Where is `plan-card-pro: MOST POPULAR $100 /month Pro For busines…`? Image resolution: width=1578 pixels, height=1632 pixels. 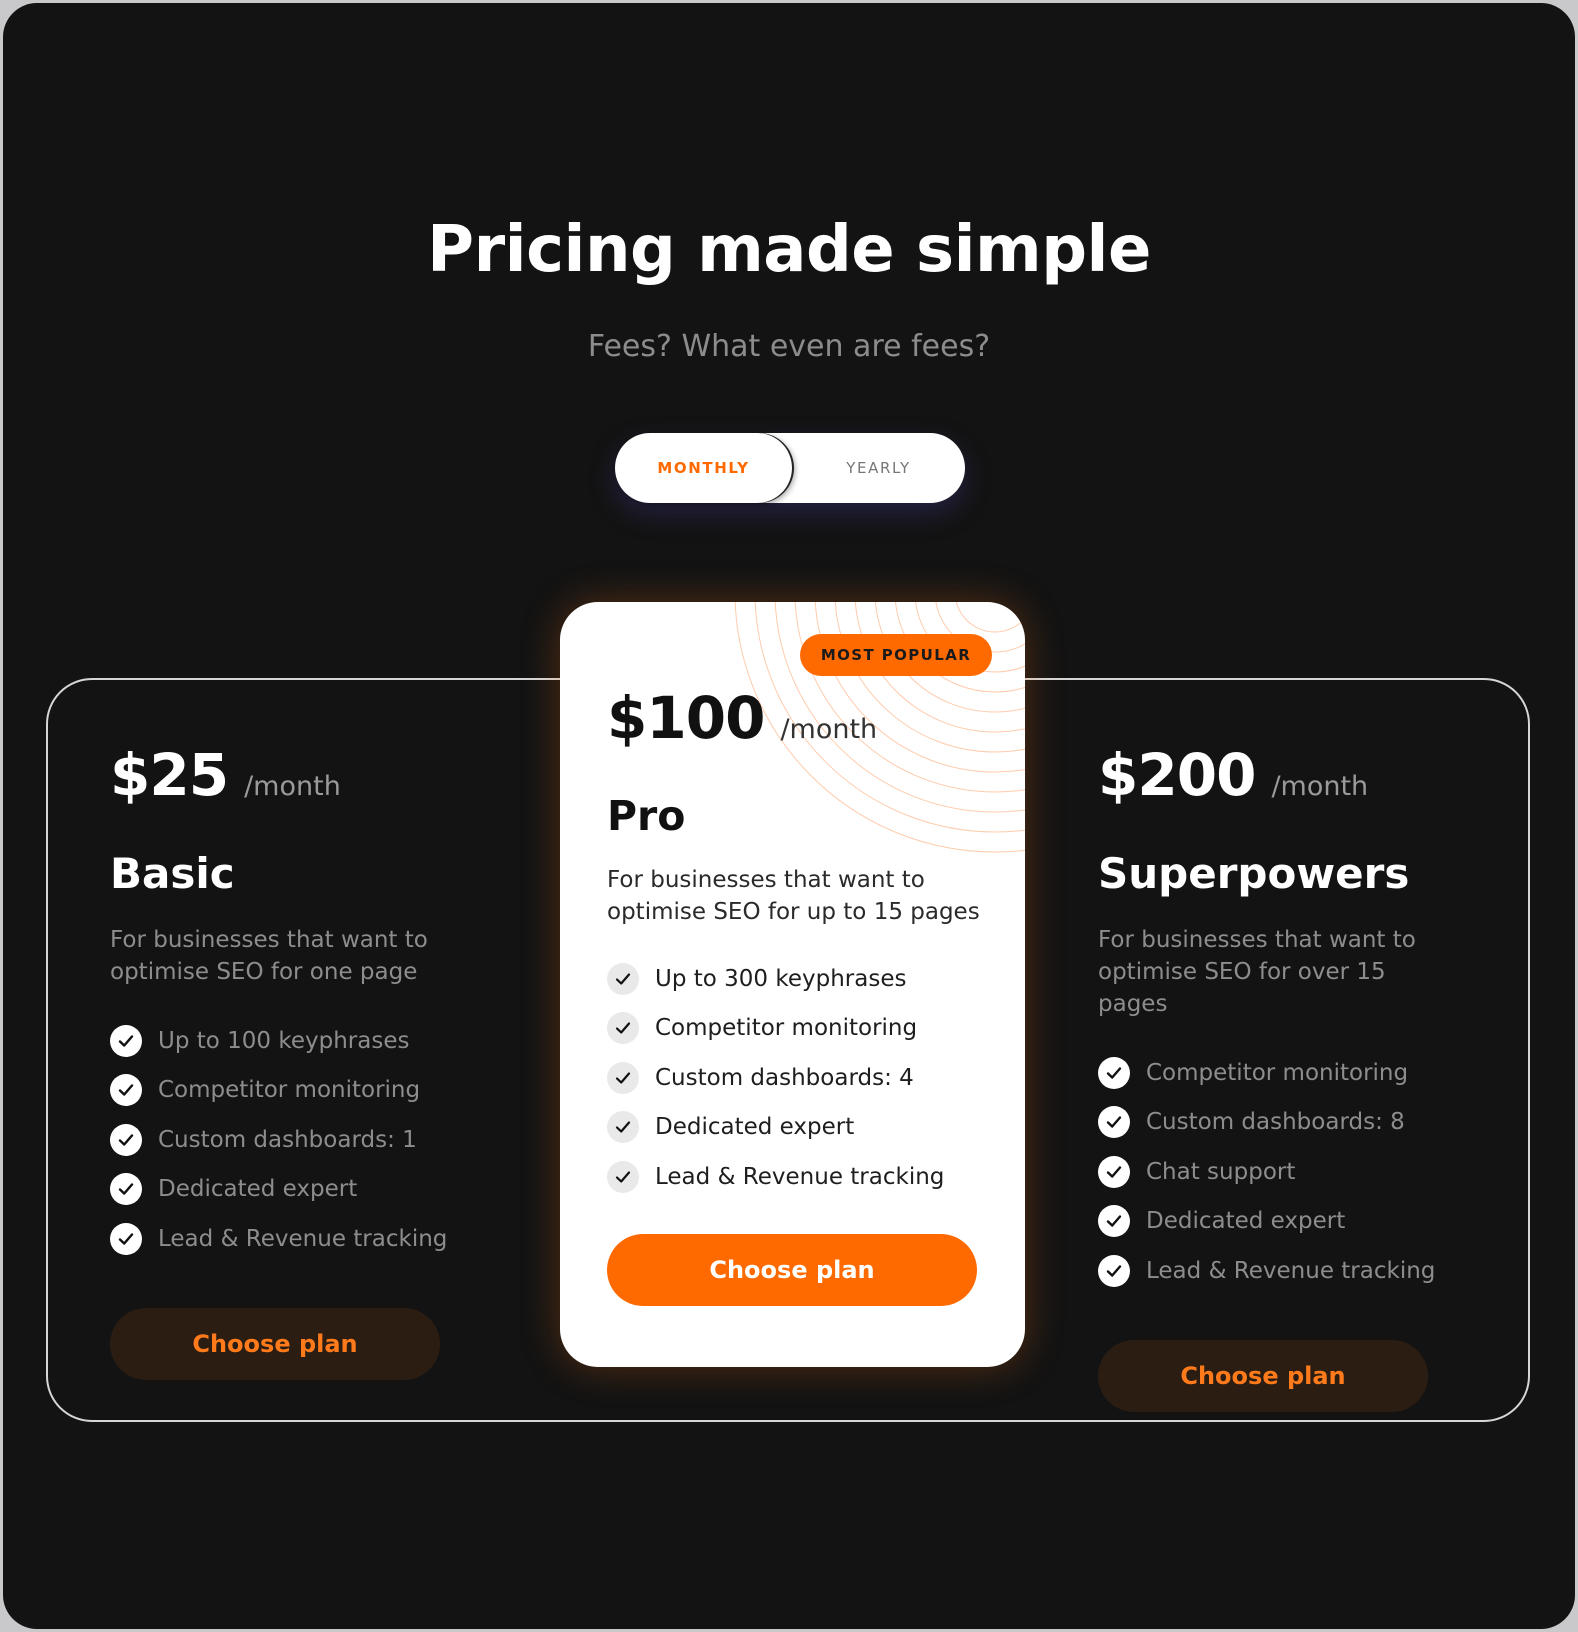
plan-card-pro: MOST POPULAR $100 /month Pro For busines… is located at coordinates (792, 984).